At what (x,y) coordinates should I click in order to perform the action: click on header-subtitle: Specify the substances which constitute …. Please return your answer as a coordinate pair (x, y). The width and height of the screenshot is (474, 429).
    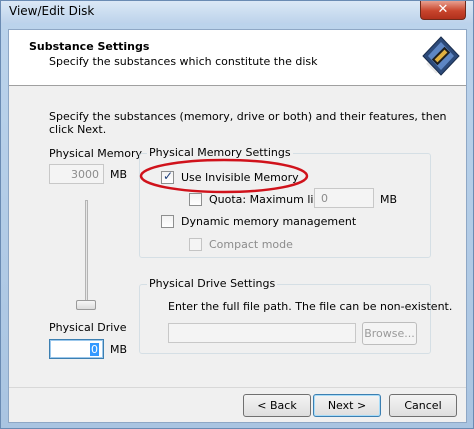
    Looking at the image, I should click on (183, 61).